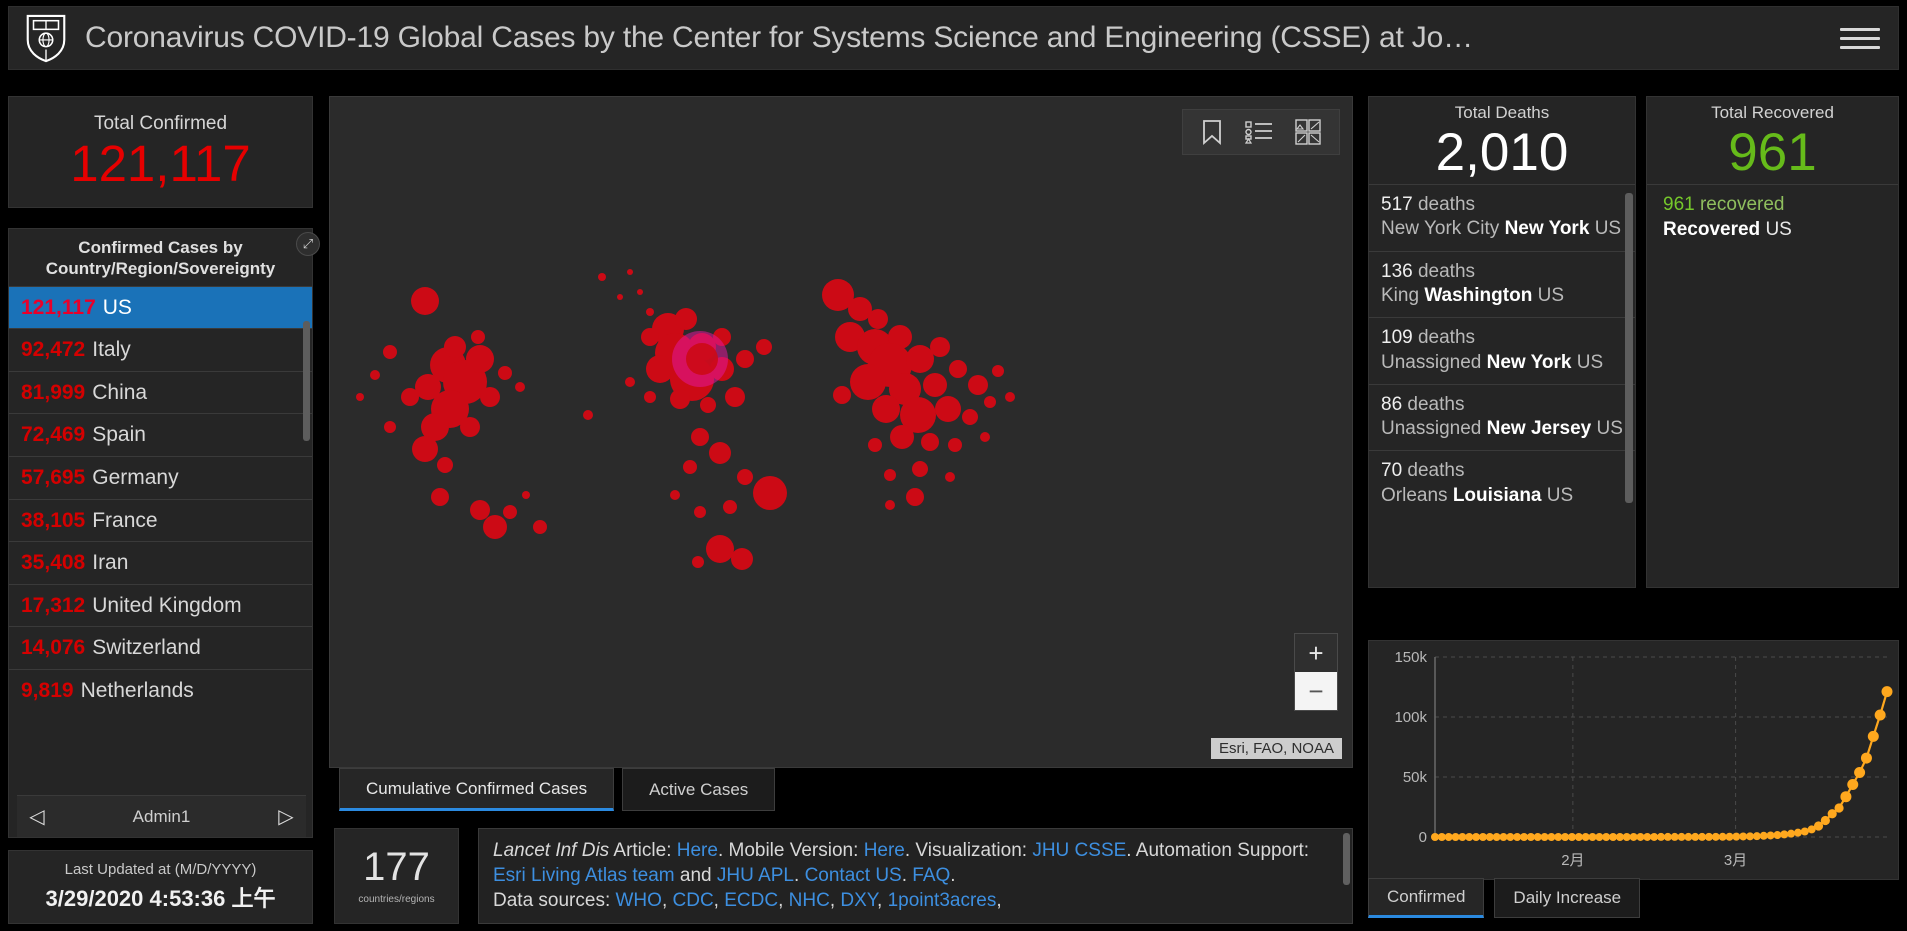 Image resolution: width=1907 pixels, height=931 pixels. I want to click on credits-link: ECDC, so click(751, 900).